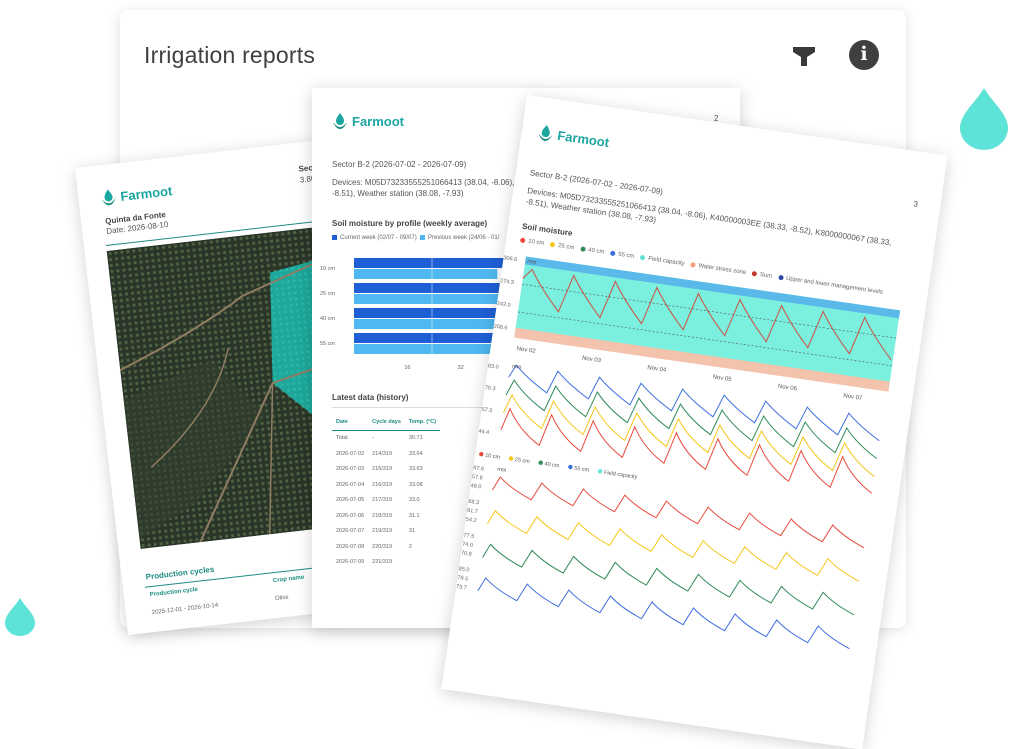  Describe the element at coordinates (467, 544) in the screenshot. I see `y-tick-label: 74.0` at that location.